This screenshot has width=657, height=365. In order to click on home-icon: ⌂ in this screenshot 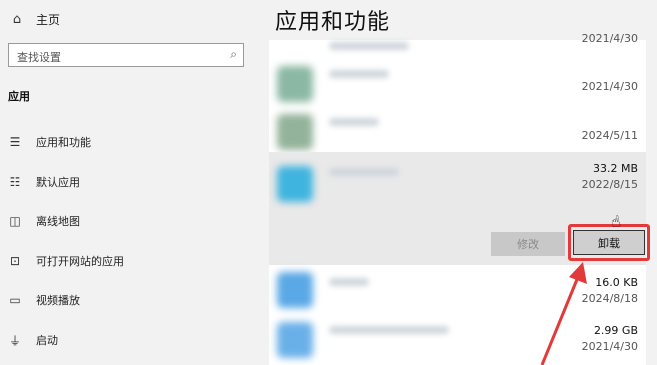, I will do `click(17, 19)`.